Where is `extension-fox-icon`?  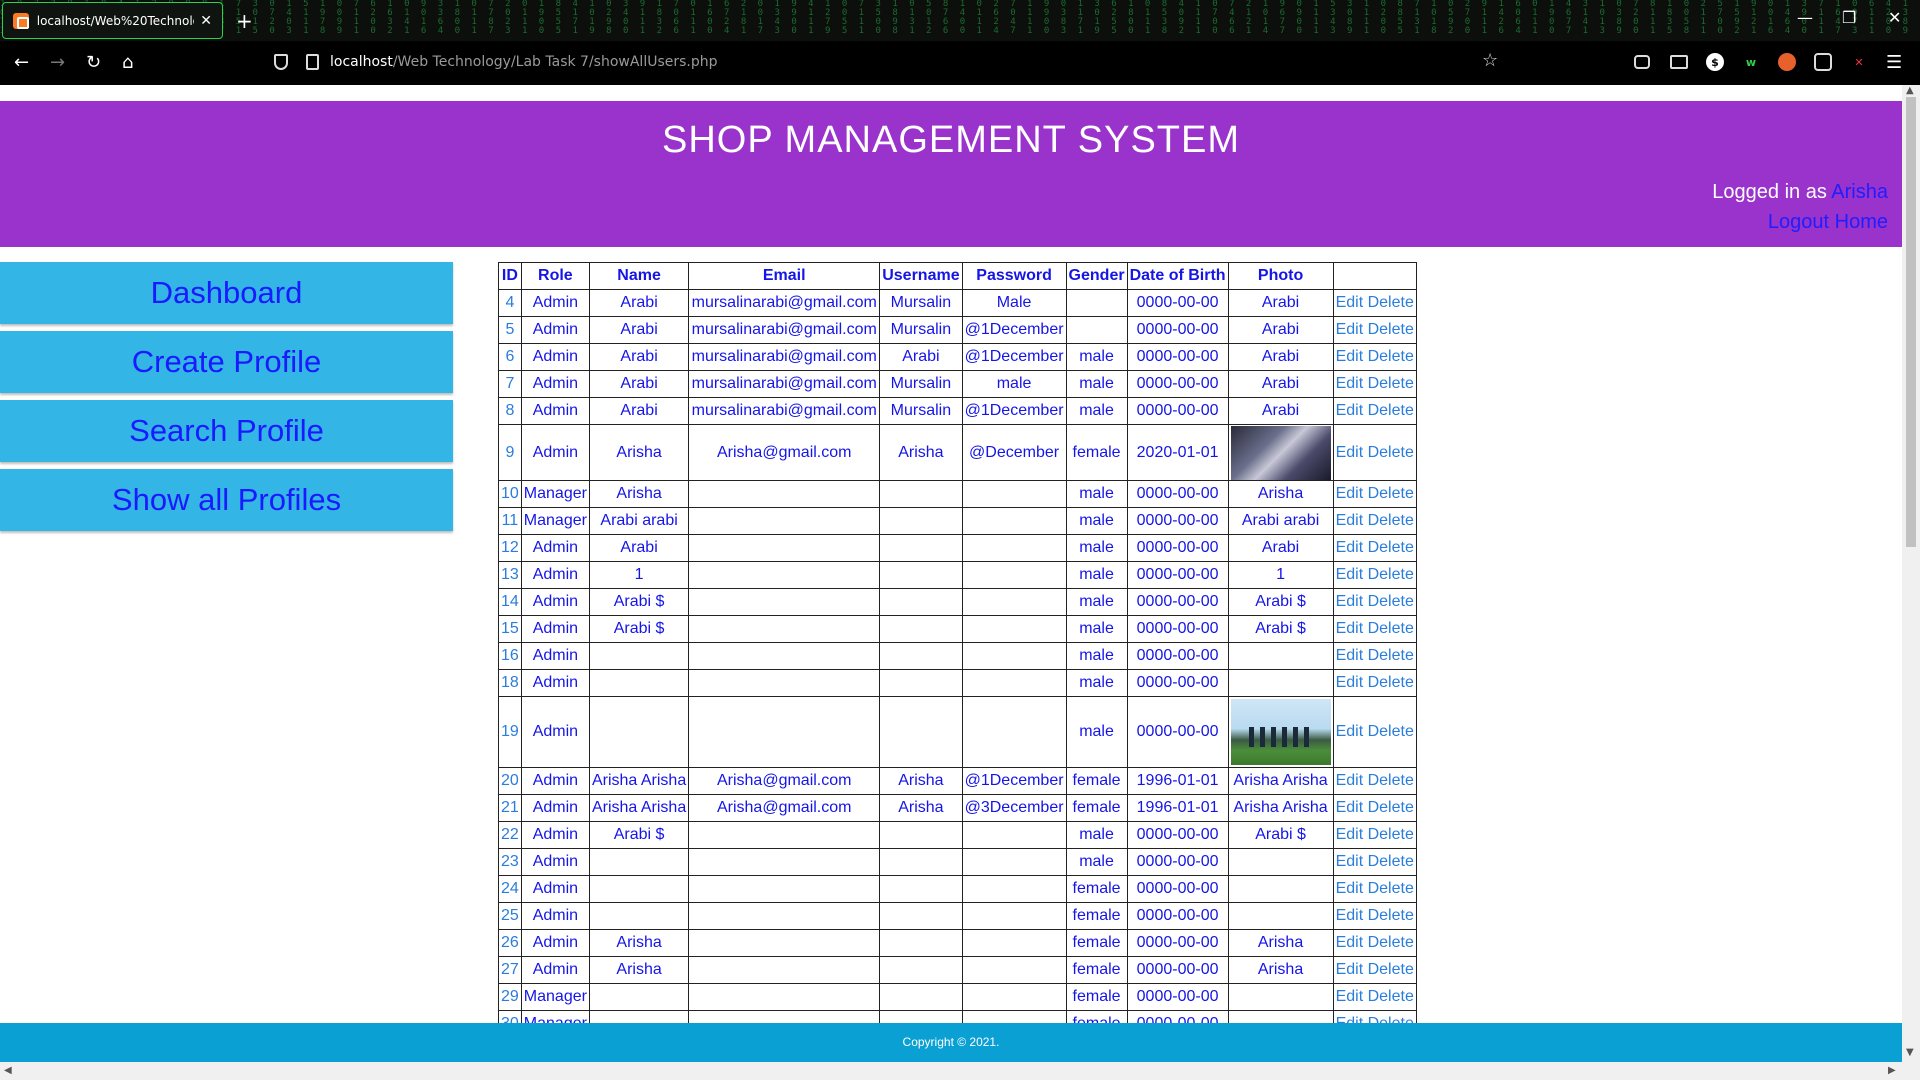
extension-fox-icon is located at coordinates (1787, 62).